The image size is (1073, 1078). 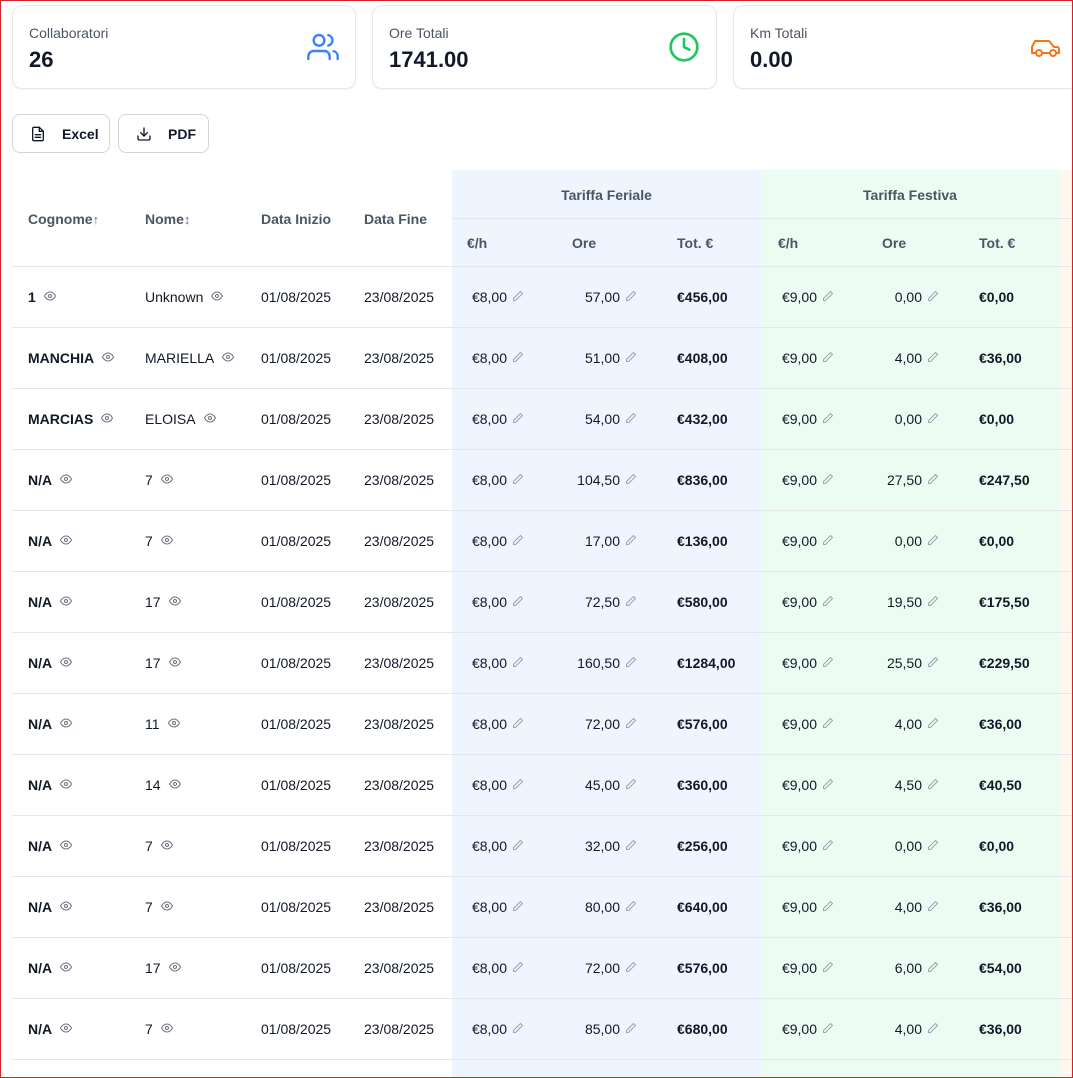 What do you see at coordinates (895, 602) in the screenshot?
I see `cell-festiva-ore: 19,50` at bounding box center [895, 602].